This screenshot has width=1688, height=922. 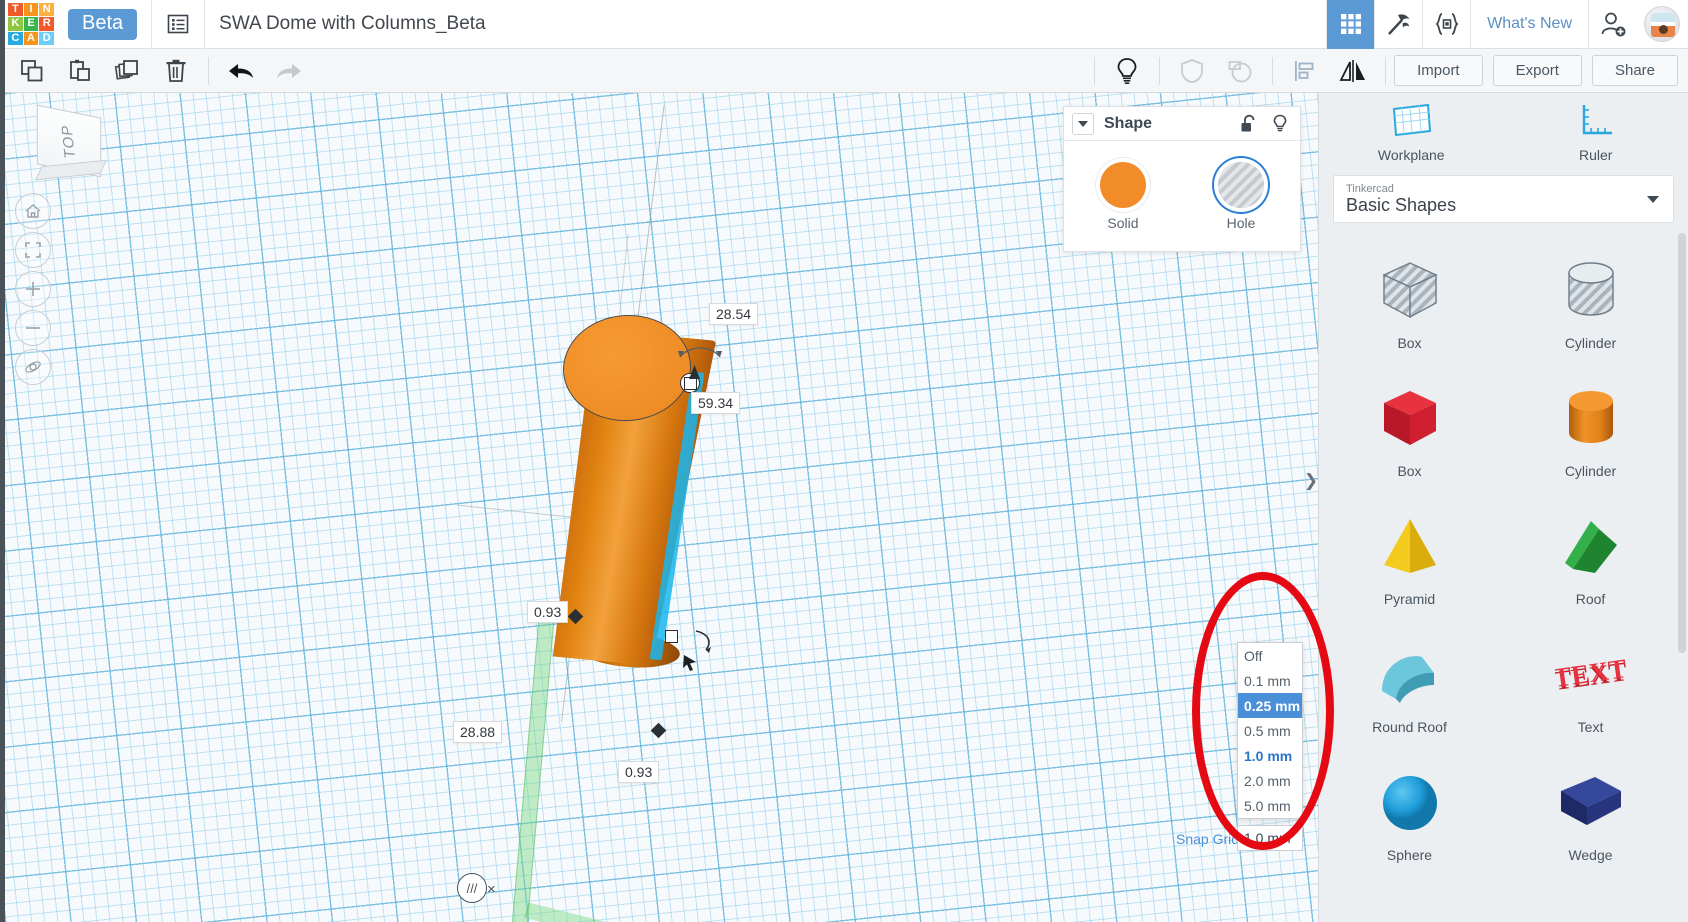 What do you see at coordinates (1270, 838) in the screenshot?
I see `snap-grid-value: 1.0 mm` at bounding box center [1270, 838].